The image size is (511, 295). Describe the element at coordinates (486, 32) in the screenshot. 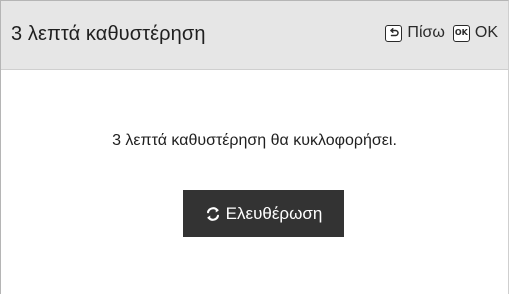

I see `ok-label: OK` at that location.